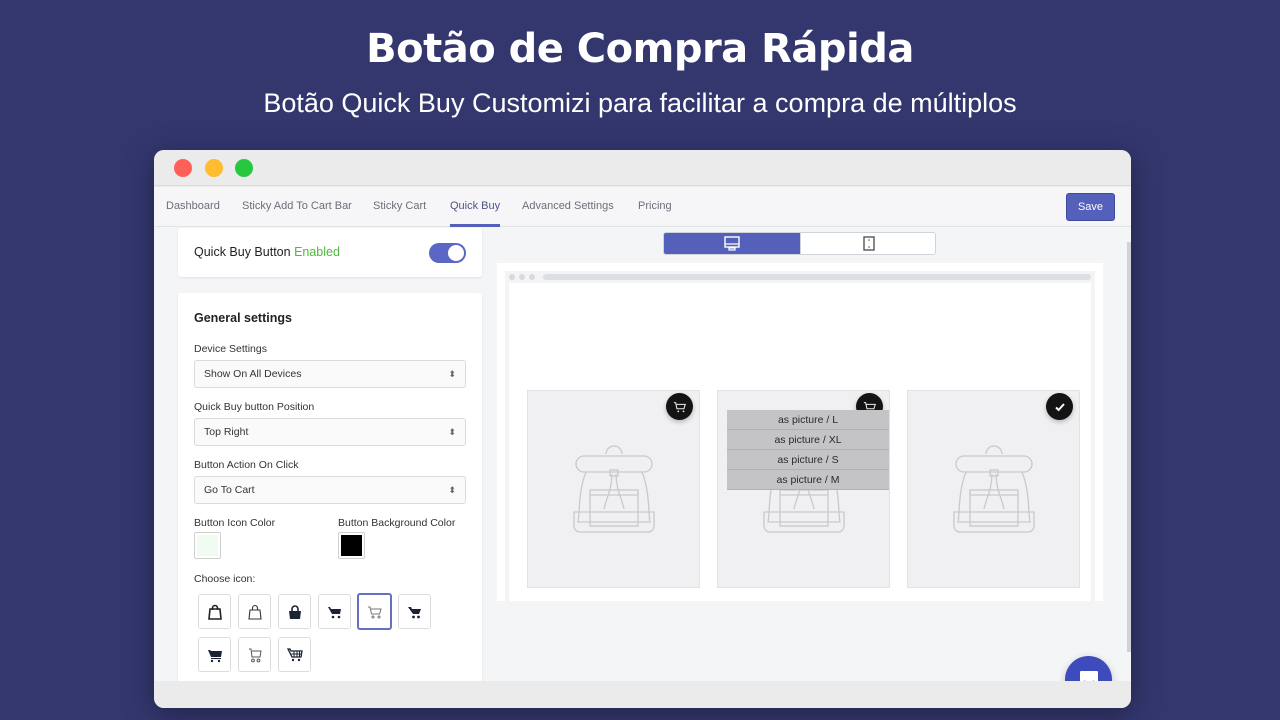 The image size is (1280, 720). I want to click on icon-option-bag-thin, so click(254, 611).